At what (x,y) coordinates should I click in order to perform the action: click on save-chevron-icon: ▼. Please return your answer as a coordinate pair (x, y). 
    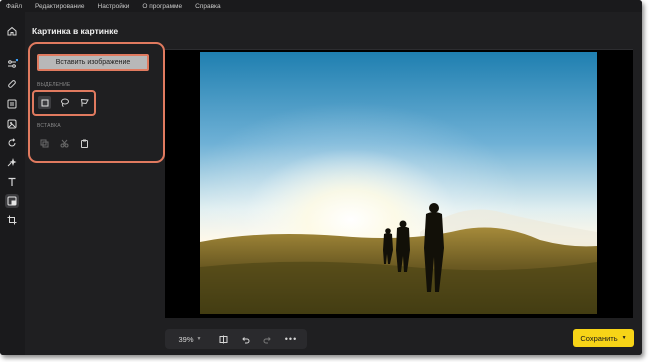
    Looking at the image, I should click on (624, 338).